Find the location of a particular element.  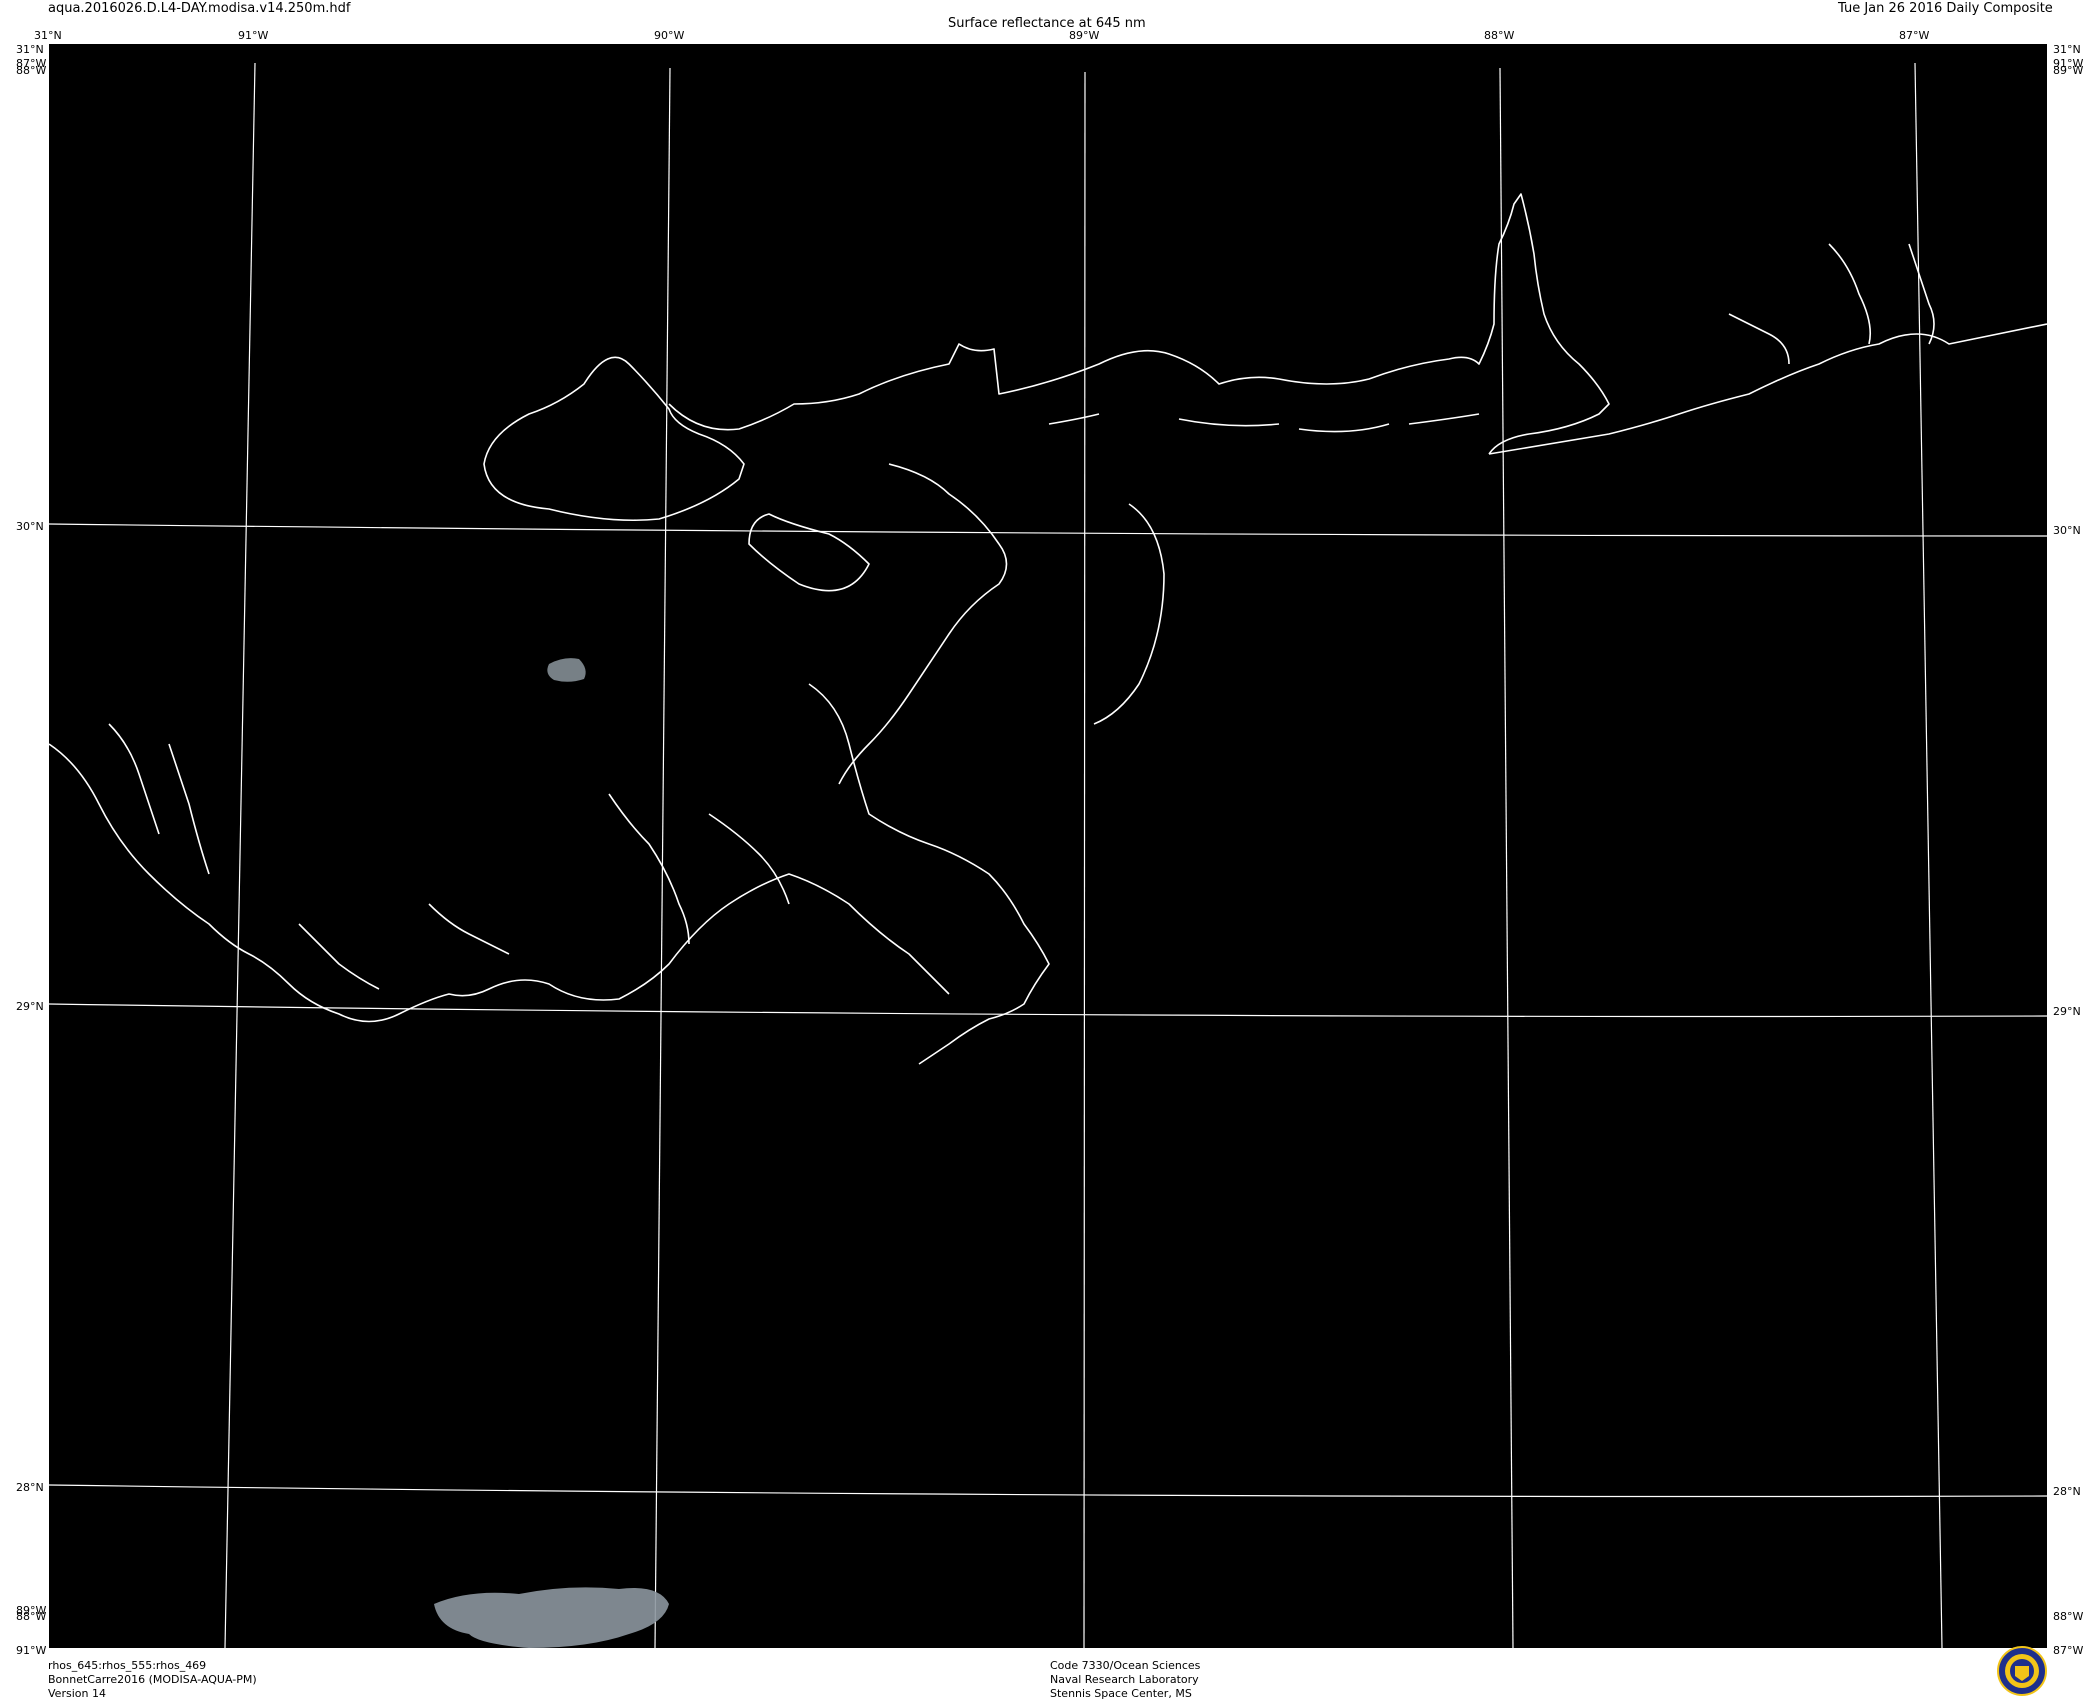

florida-panhandle is located at coordinates (1767, 389).